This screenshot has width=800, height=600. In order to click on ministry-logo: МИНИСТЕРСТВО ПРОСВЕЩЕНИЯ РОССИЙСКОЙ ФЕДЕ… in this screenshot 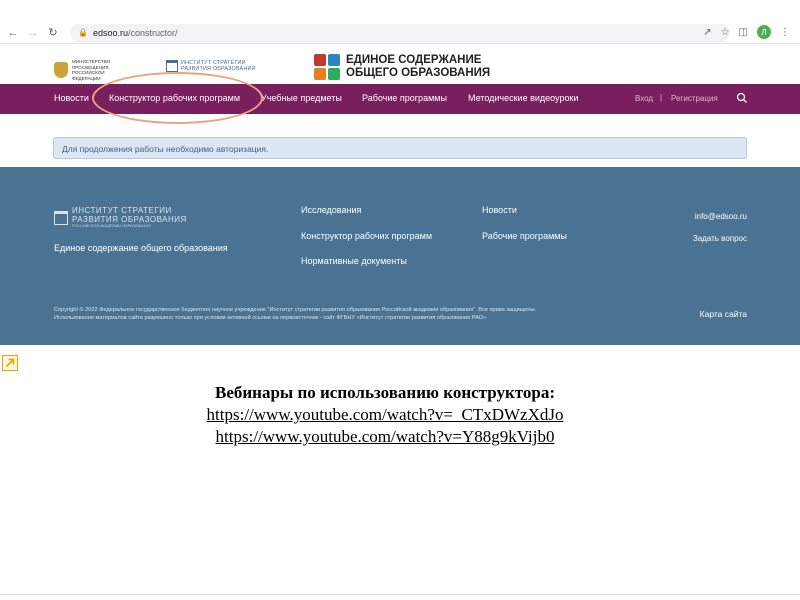, I will do `click(94, 70)`.